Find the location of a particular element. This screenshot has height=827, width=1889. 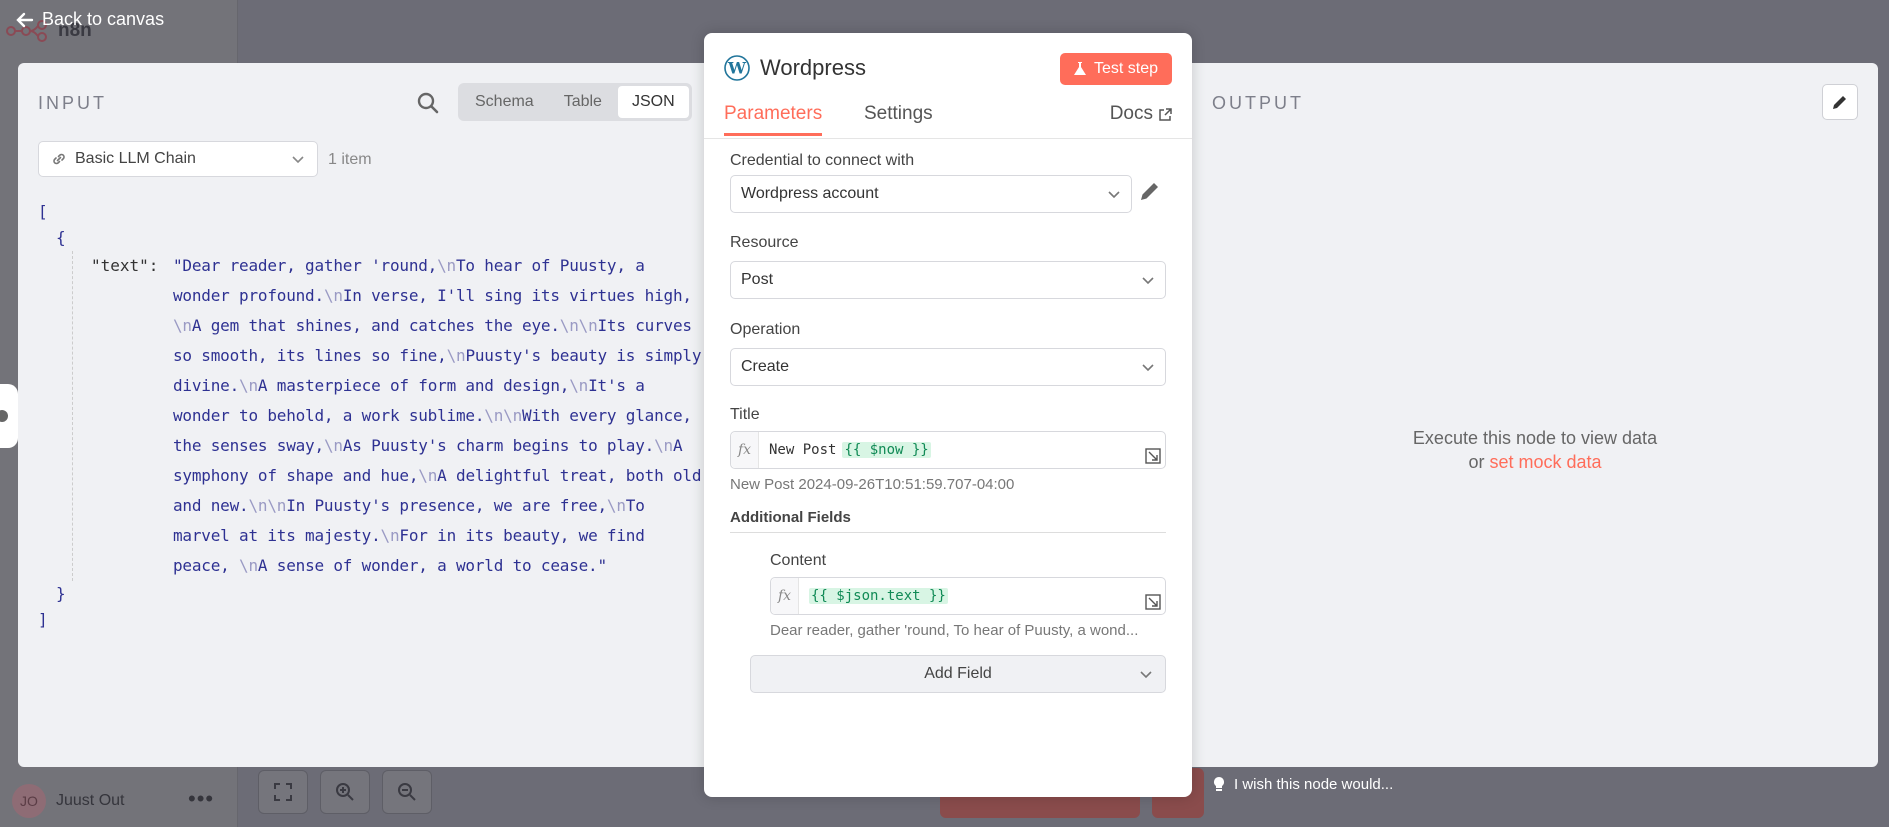

zoom-in-icon is located at coordinates (345, 792).